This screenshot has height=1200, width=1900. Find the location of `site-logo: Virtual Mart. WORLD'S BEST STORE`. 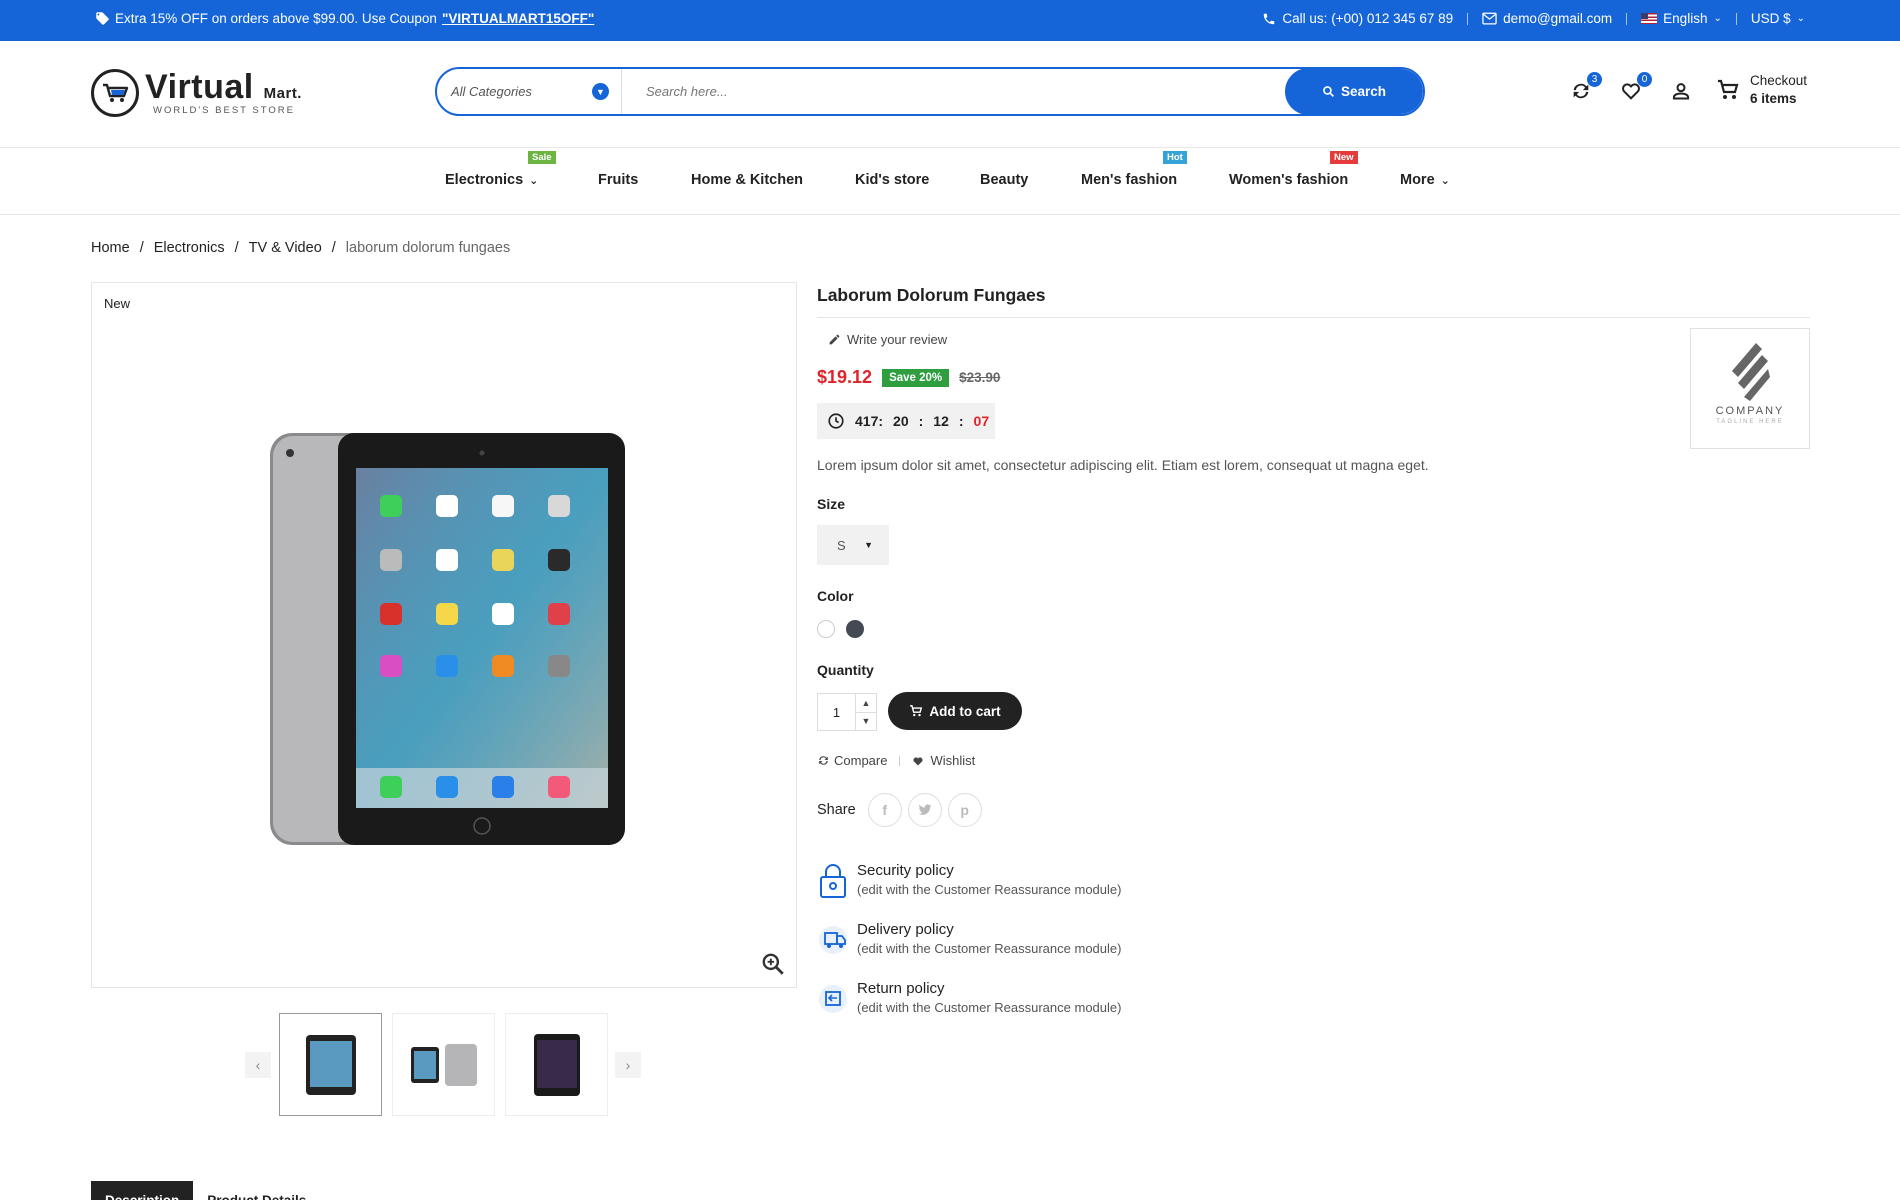

site-logo: Virtual Mart. WORLD'S BEST STORE is located at coordinates (196, 93).